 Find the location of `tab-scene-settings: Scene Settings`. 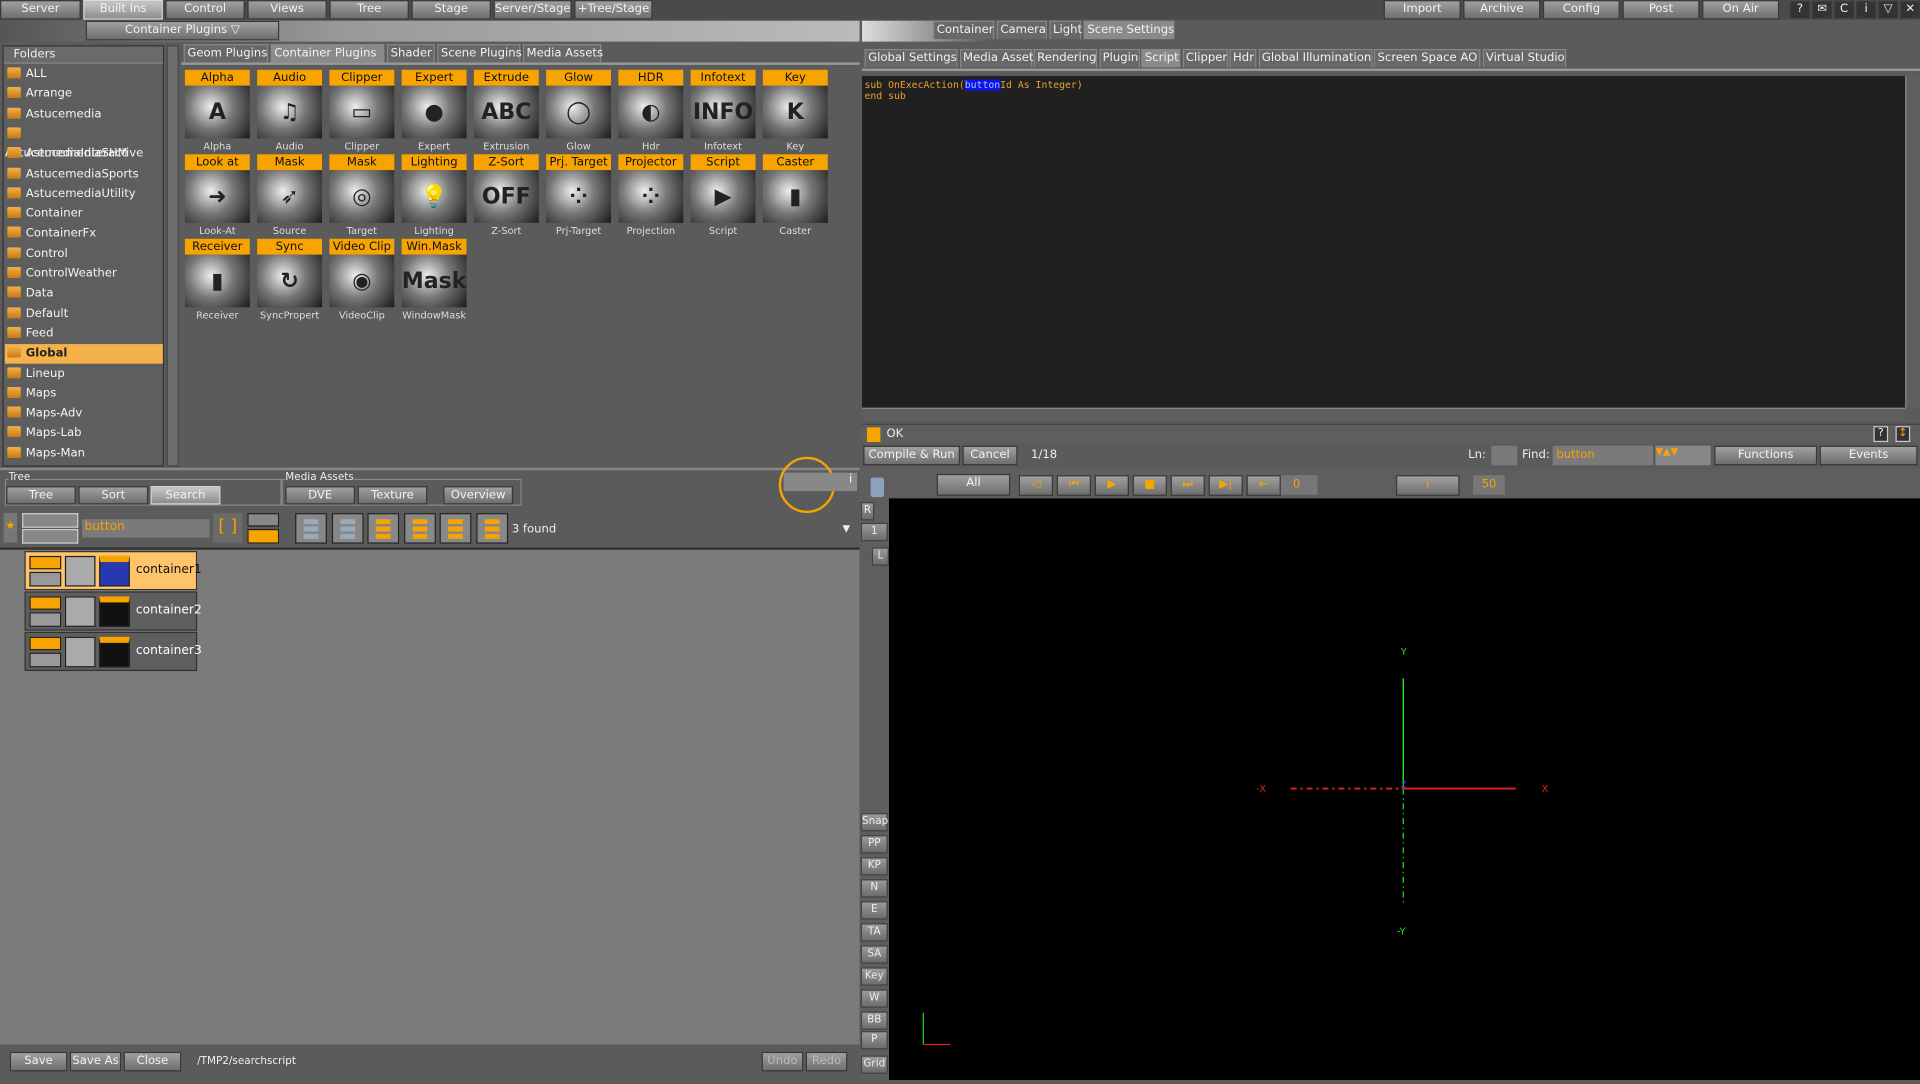

tab-scene-settings: Scene Settings is located at coordinates (1129, 30).